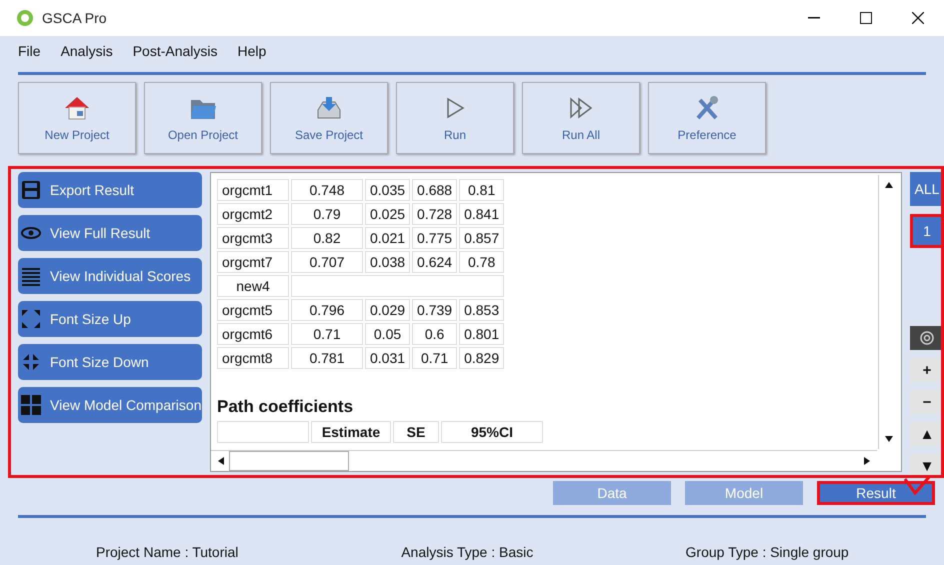  Describe the element at coordinates (889, 185) in the screenshot. I see `scroll-up-icon` at that location.